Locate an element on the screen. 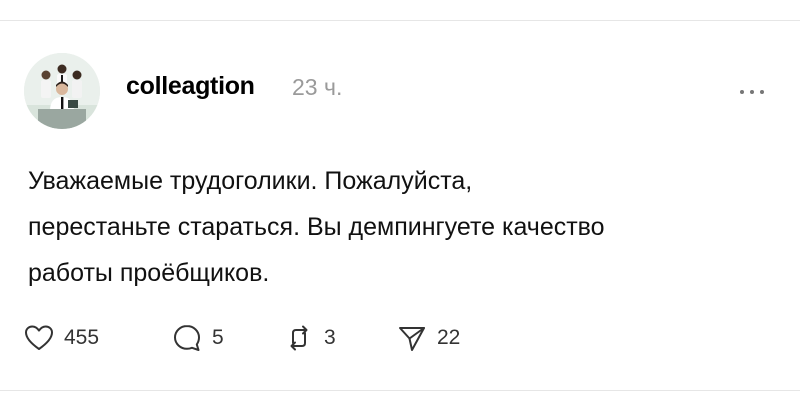  bottom-divider is located at coordinates (400, 390).